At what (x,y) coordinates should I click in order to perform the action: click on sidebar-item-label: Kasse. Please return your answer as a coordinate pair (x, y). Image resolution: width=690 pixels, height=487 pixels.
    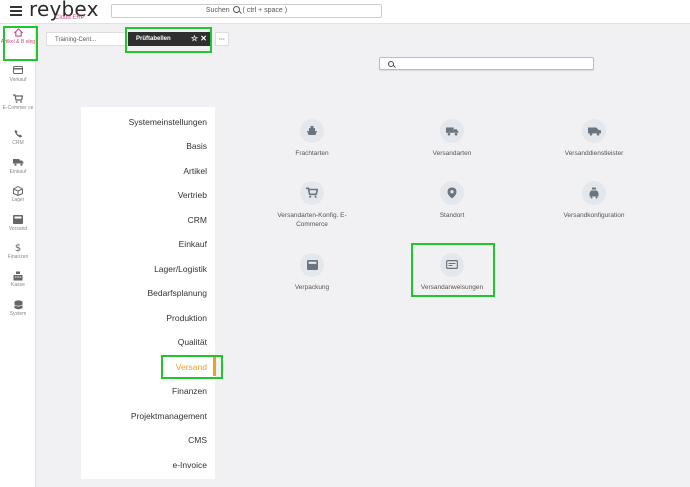
    Looking at the image, I should click on (18, 285).